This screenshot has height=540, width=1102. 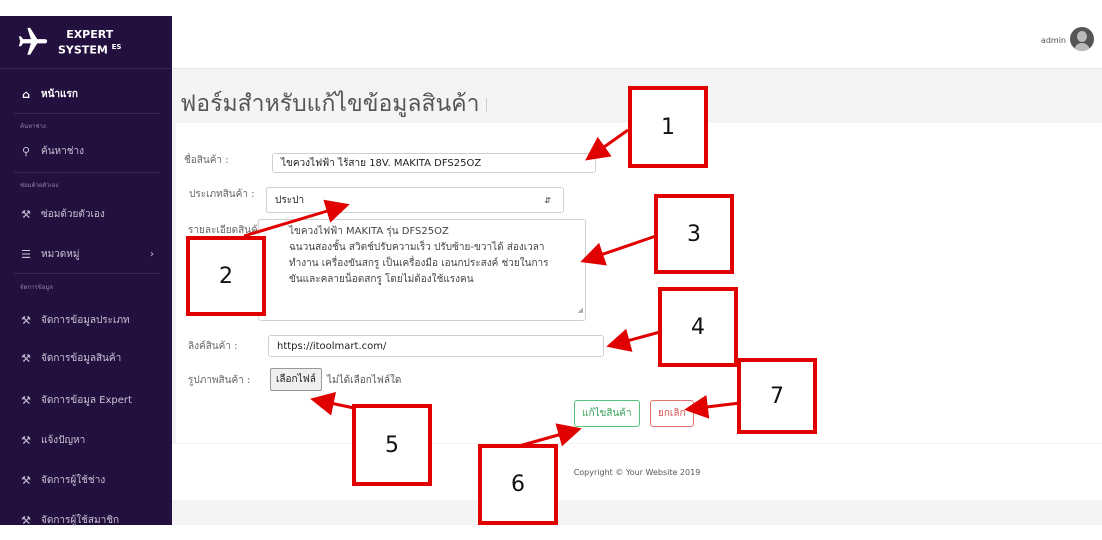 What do you see at coordinates (59, 94) in the screenshot?
I see `sidebar-item-label: หน้าแรก` at bounding box center [59, 94].